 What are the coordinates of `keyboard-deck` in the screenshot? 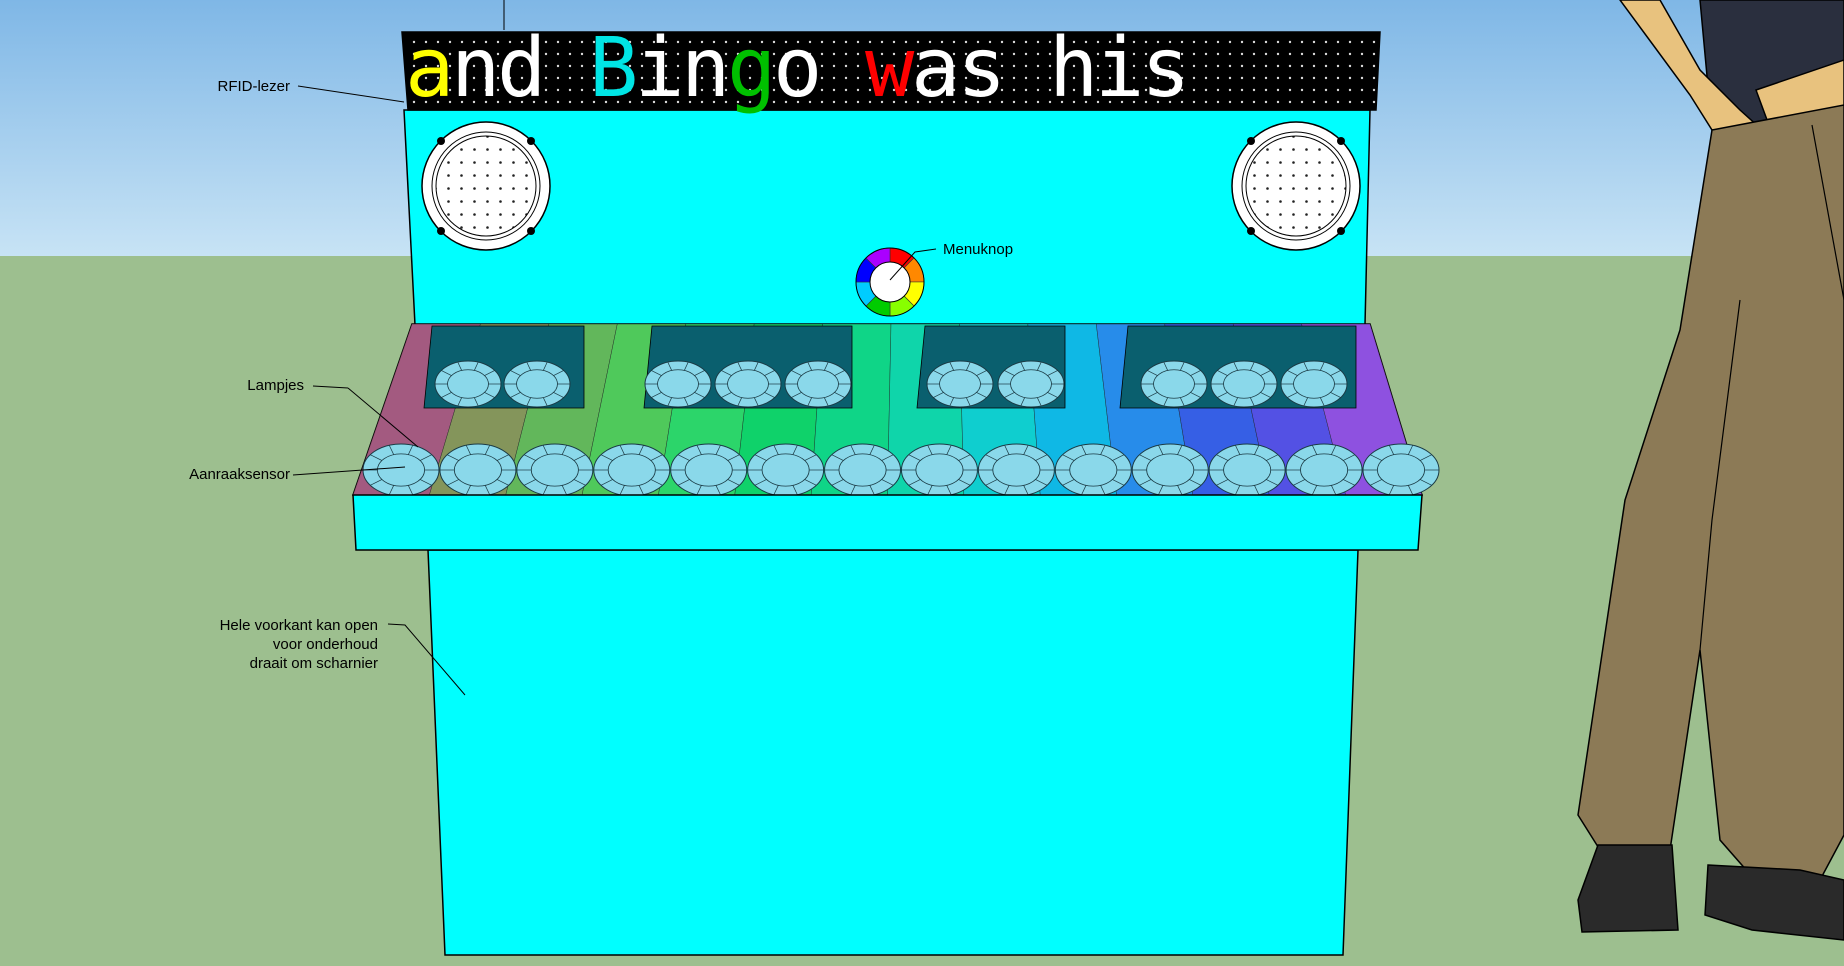 It's located at (895, 410).